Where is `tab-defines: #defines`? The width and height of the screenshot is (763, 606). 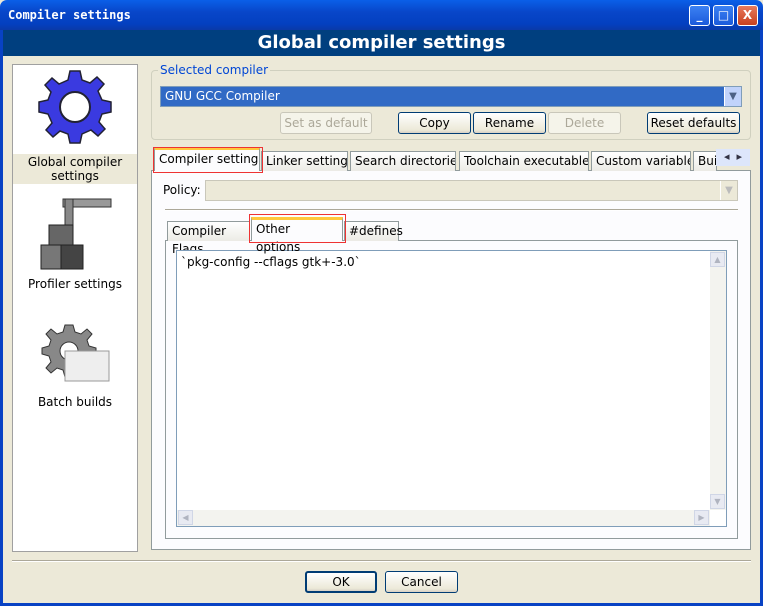 tab-defines: #defines is located at coordinates (373, 231).